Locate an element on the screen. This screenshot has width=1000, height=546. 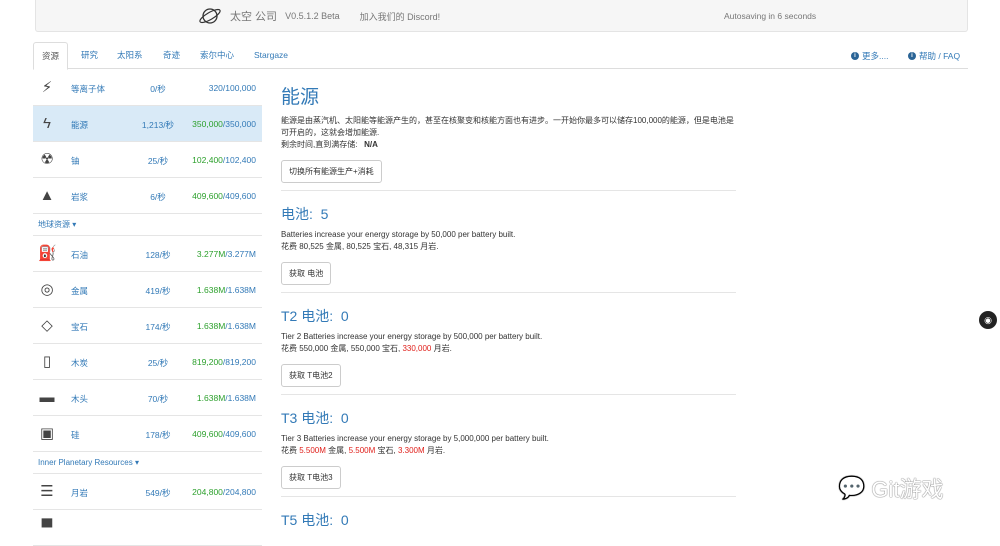
resource-name: 硅 is located at coordinates (75, 435).